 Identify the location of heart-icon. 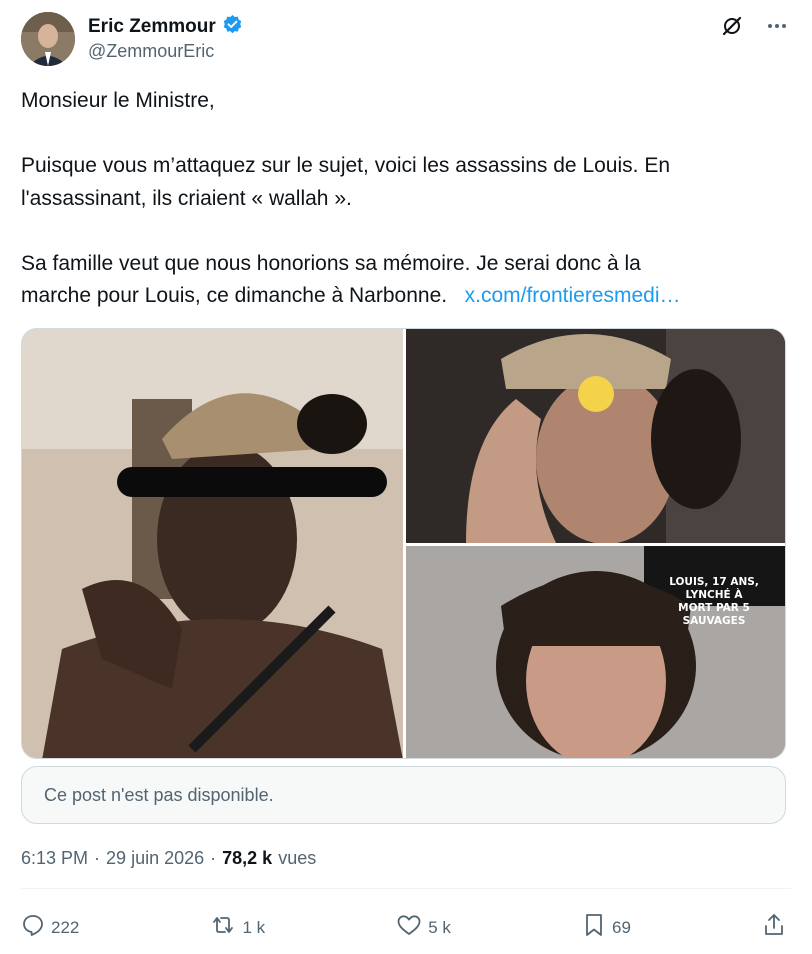
(409, 927).